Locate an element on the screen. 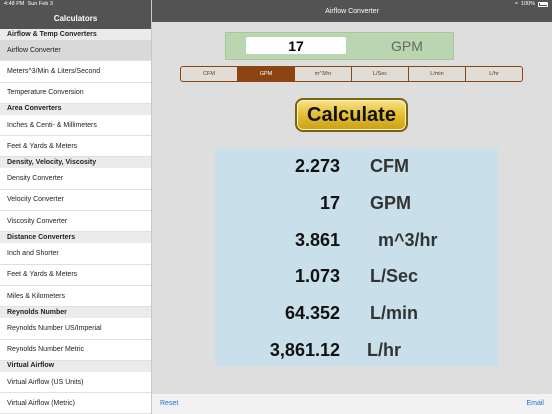 Image resolution: width=552 pixels, height=414 pixels. sidebar-item: Miles & Kilometers is located at coordinates (75, 296).